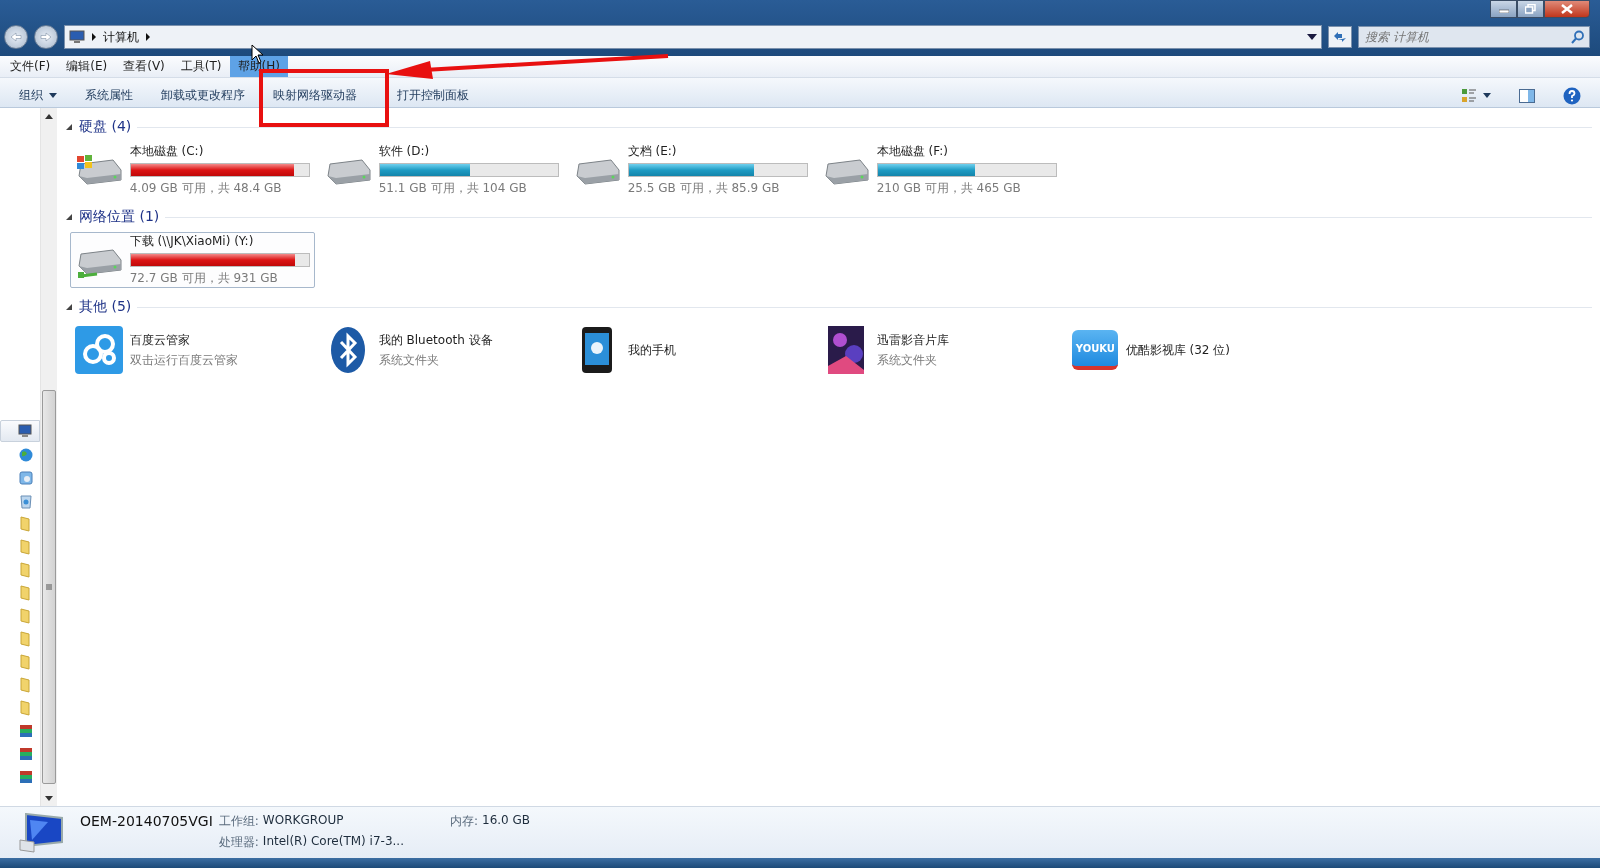 This screenshot has width=1600, height=868. Describe the element at coordinates (912, 151) in the screenshot. I see `item-name: 本地磁盘 (F:)` at that location.